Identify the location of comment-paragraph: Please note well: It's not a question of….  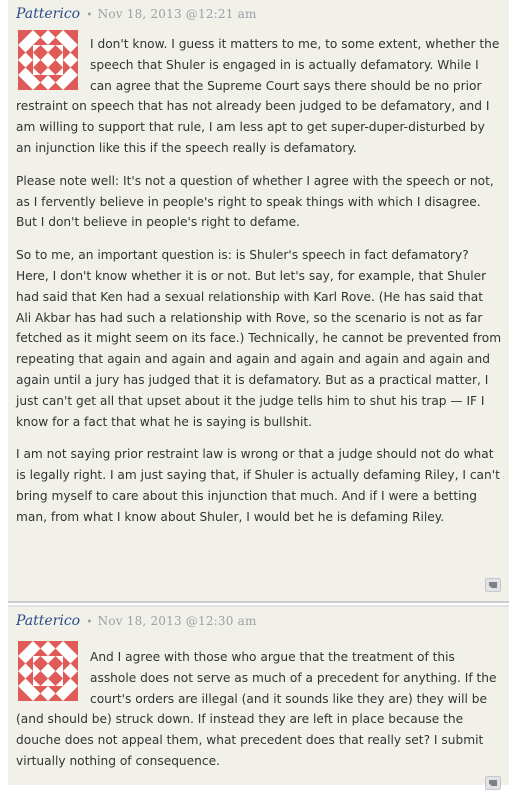
(255, 201).